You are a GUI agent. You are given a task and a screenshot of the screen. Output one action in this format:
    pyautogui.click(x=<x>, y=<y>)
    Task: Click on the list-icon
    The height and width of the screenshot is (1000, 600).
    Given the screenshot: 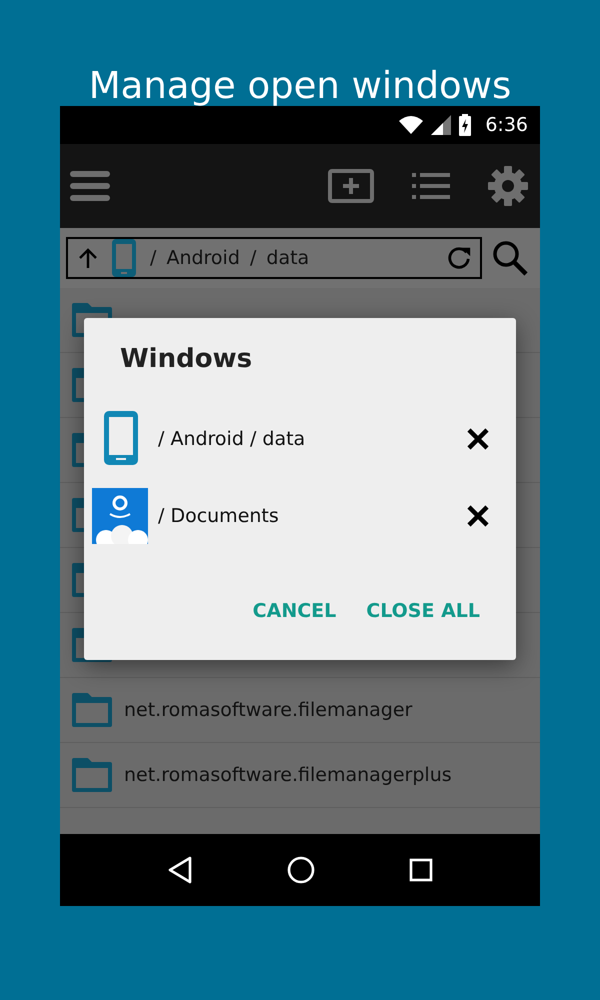 What is the action you would take?
    pyautogui.click(x=431, y=186)
    